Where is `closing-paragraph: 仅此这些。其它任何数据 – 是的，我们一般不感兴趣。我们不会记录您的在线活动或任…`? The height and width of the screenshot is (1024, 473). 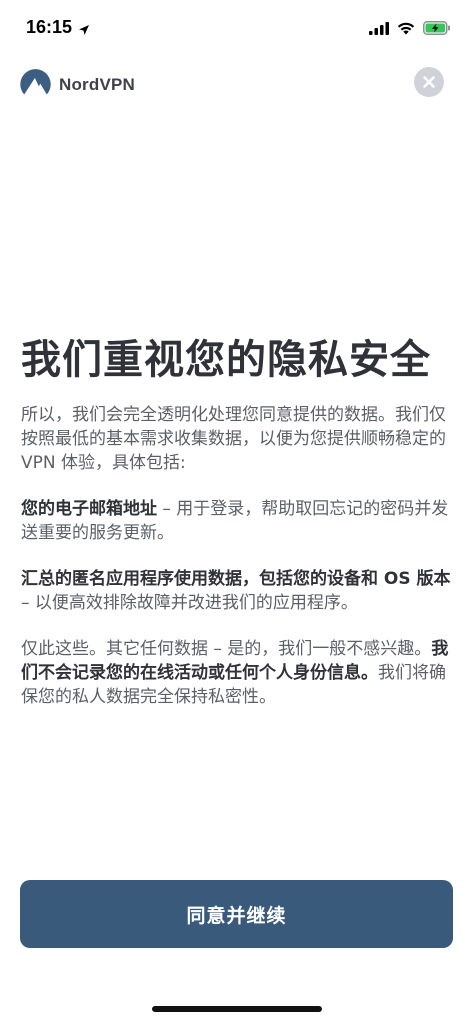
closing-paragraph: 仅此这些。其它任何数据 – 是的，我们一般不感兴趣。我们不会记录您的在线活动或任… is located at coordinates (237, 673).